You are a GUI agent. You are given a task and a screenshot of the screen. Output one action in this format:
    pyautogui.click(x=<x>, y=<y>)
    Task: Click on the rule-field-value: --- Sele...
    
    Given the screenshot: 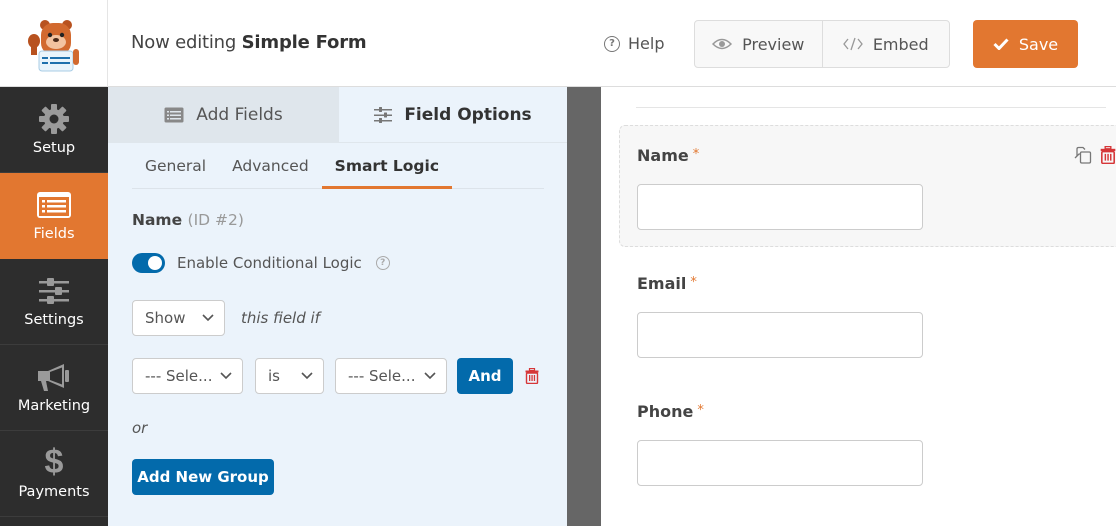 What is the action you would take?
    pyautogui.click(x=179, y=376)
    